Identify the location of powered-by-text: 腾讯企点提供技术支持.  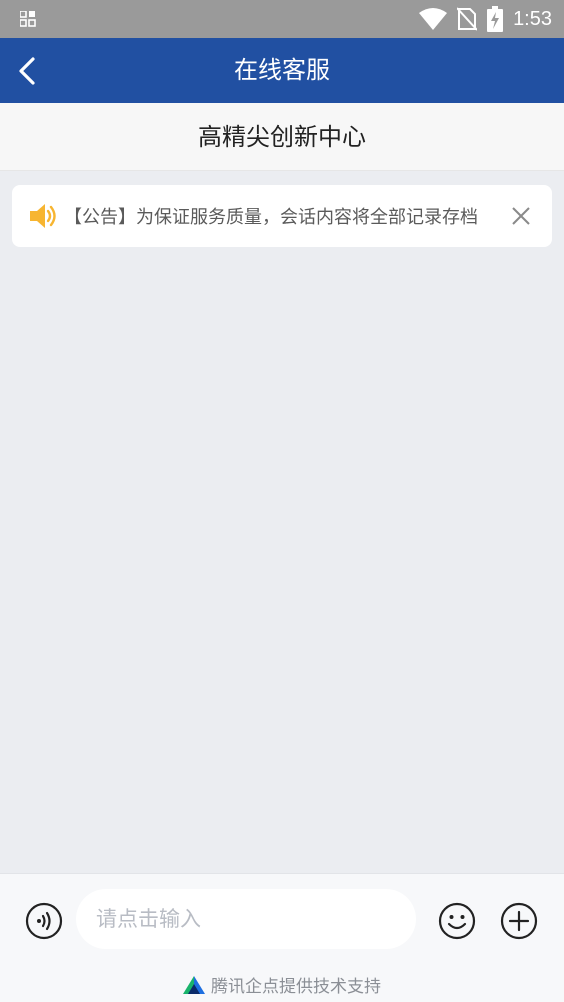
(296, 987).